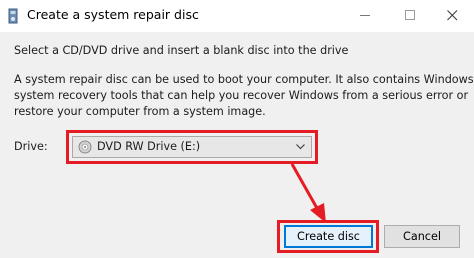  Describe the element at coordinates (422, 236) in the screenshot. I see `cancel-button: Cancel` at that location.